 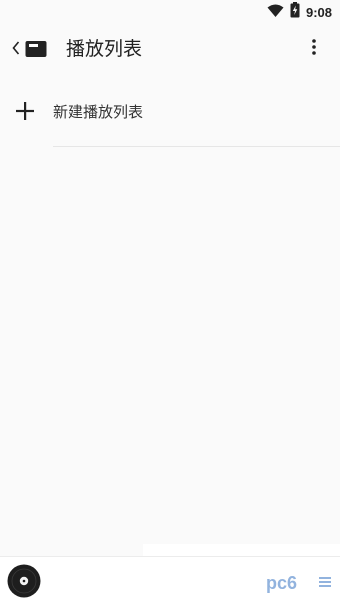 I want to click on status-indicators: 9:08, so click(x=299, y=12).